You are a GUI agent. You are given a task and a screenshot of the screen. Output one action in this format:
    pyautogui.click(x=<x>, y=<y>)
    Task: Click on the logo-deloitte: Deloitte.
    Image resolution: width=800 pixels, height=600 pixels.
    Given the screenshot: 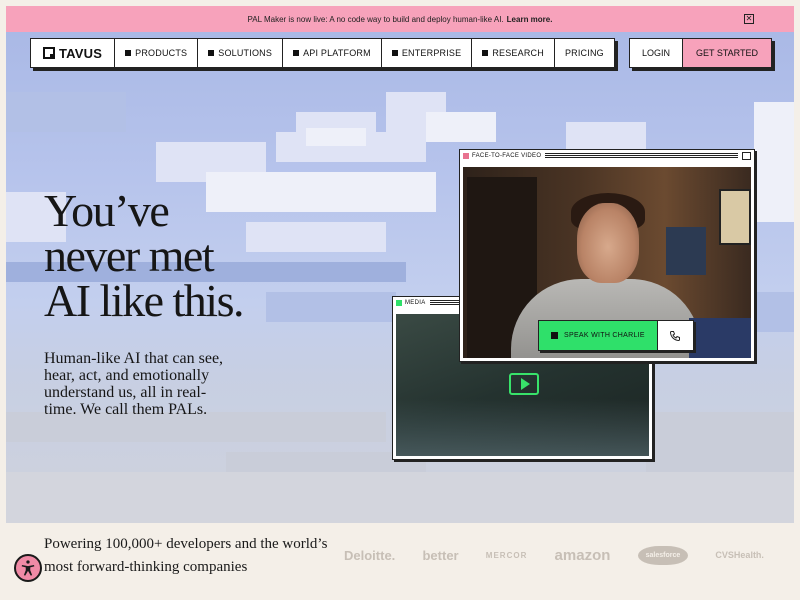 What is the action you would take?
    pyautogui.click(x=370, y=555)
    